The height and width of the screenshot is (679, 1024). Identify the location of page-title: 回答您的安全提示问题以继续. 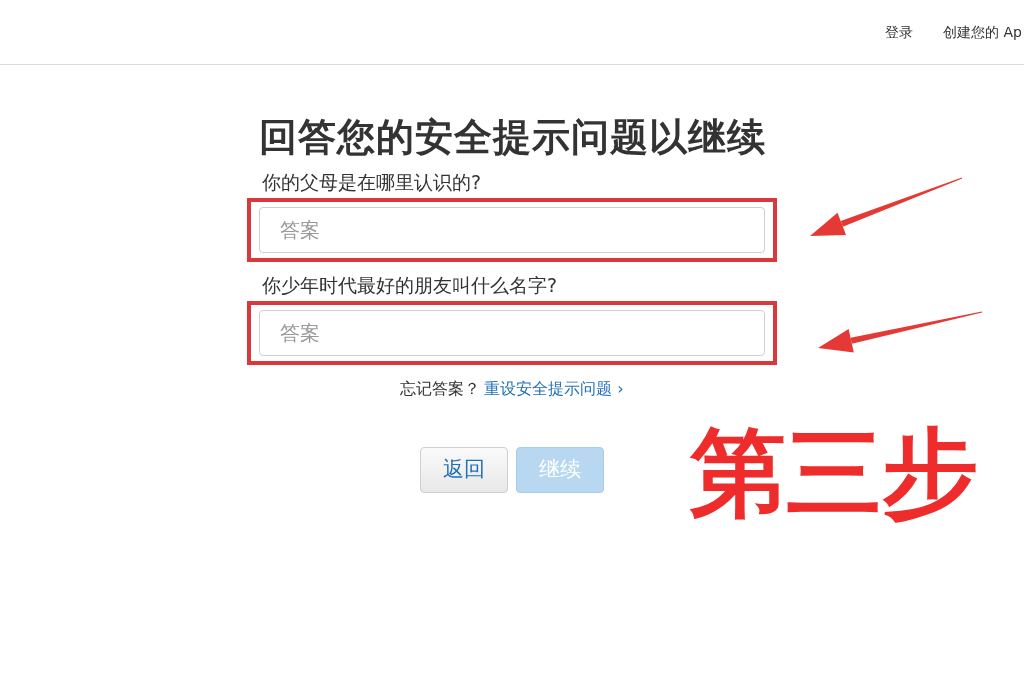
(512, 137).